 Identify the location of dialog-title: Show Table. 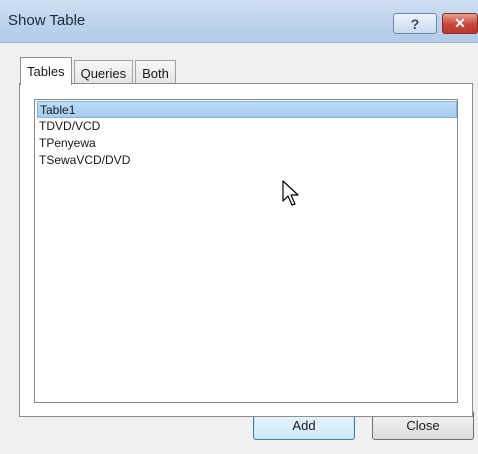
(47, 20).